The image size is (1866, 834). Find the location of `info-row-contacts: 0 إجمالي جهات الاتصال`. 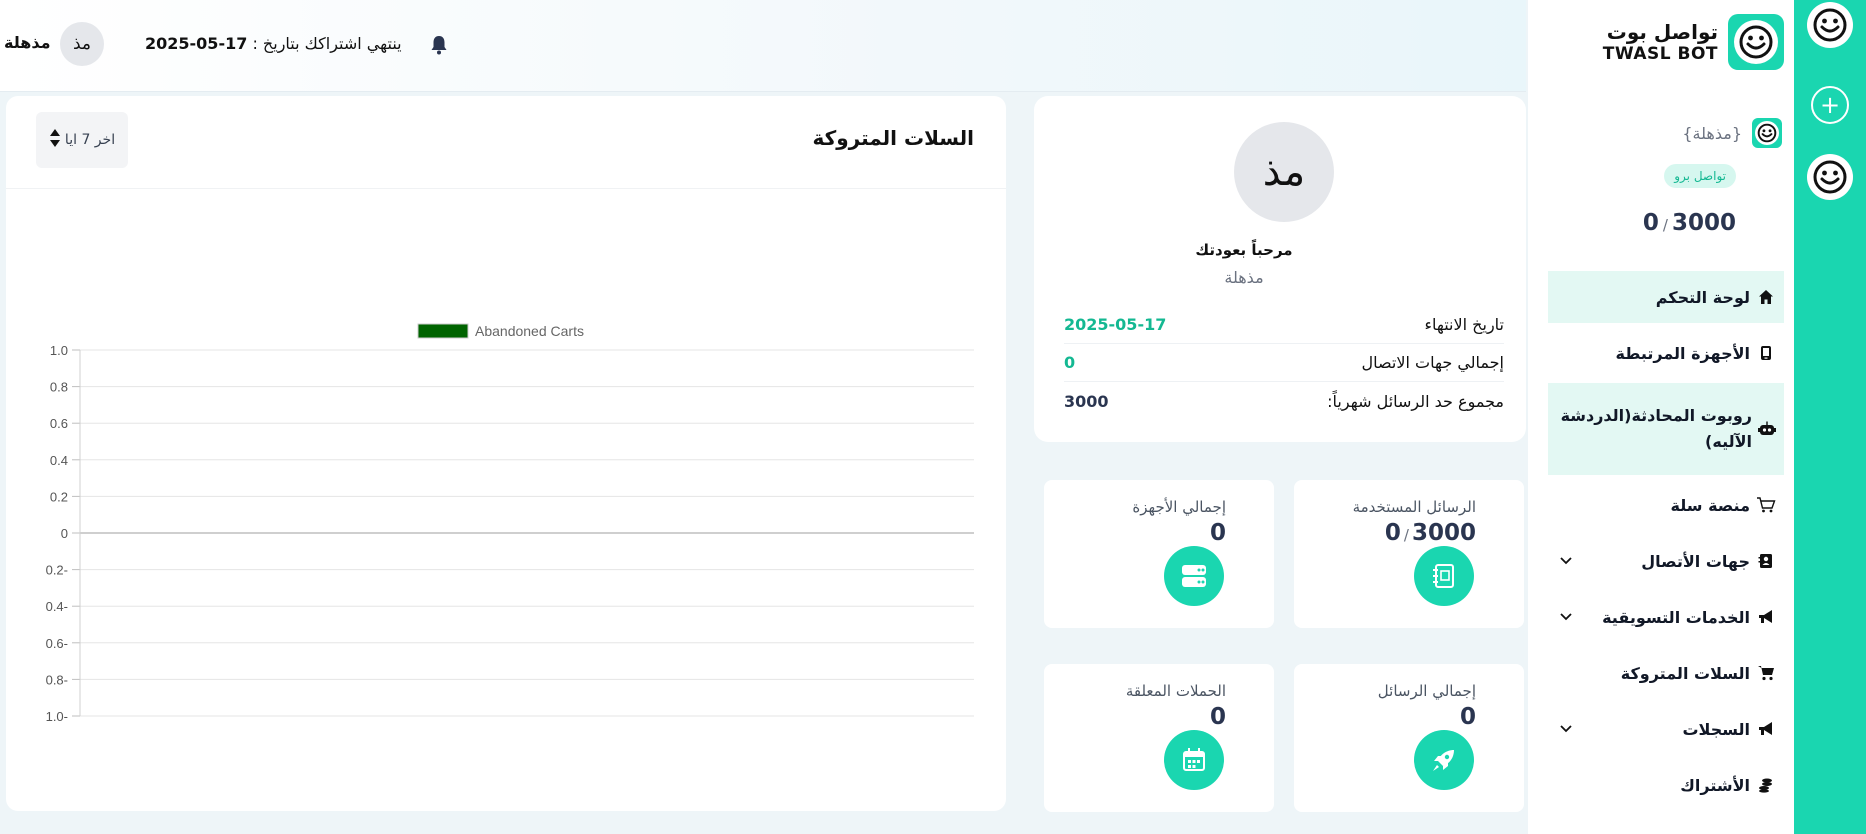

info-row-contacts: 0 إجمالي جهات الاتصال is located at coordinates (1284, 363).